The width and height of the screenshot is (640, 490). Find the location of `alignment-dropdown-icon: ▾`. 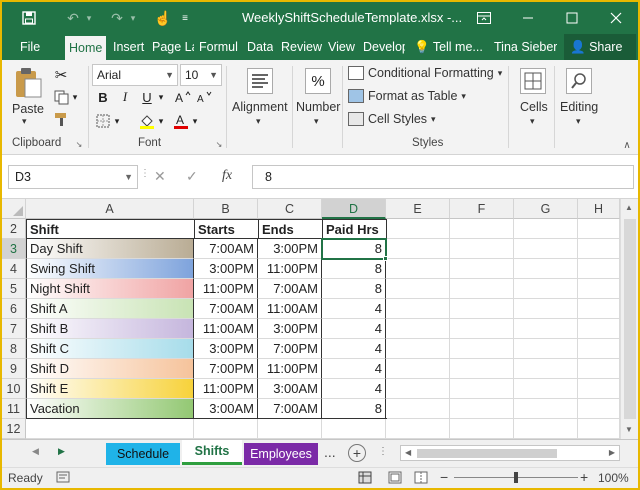

alignment-dropdown-icon: ▾ is located at coordinates (258, 121).